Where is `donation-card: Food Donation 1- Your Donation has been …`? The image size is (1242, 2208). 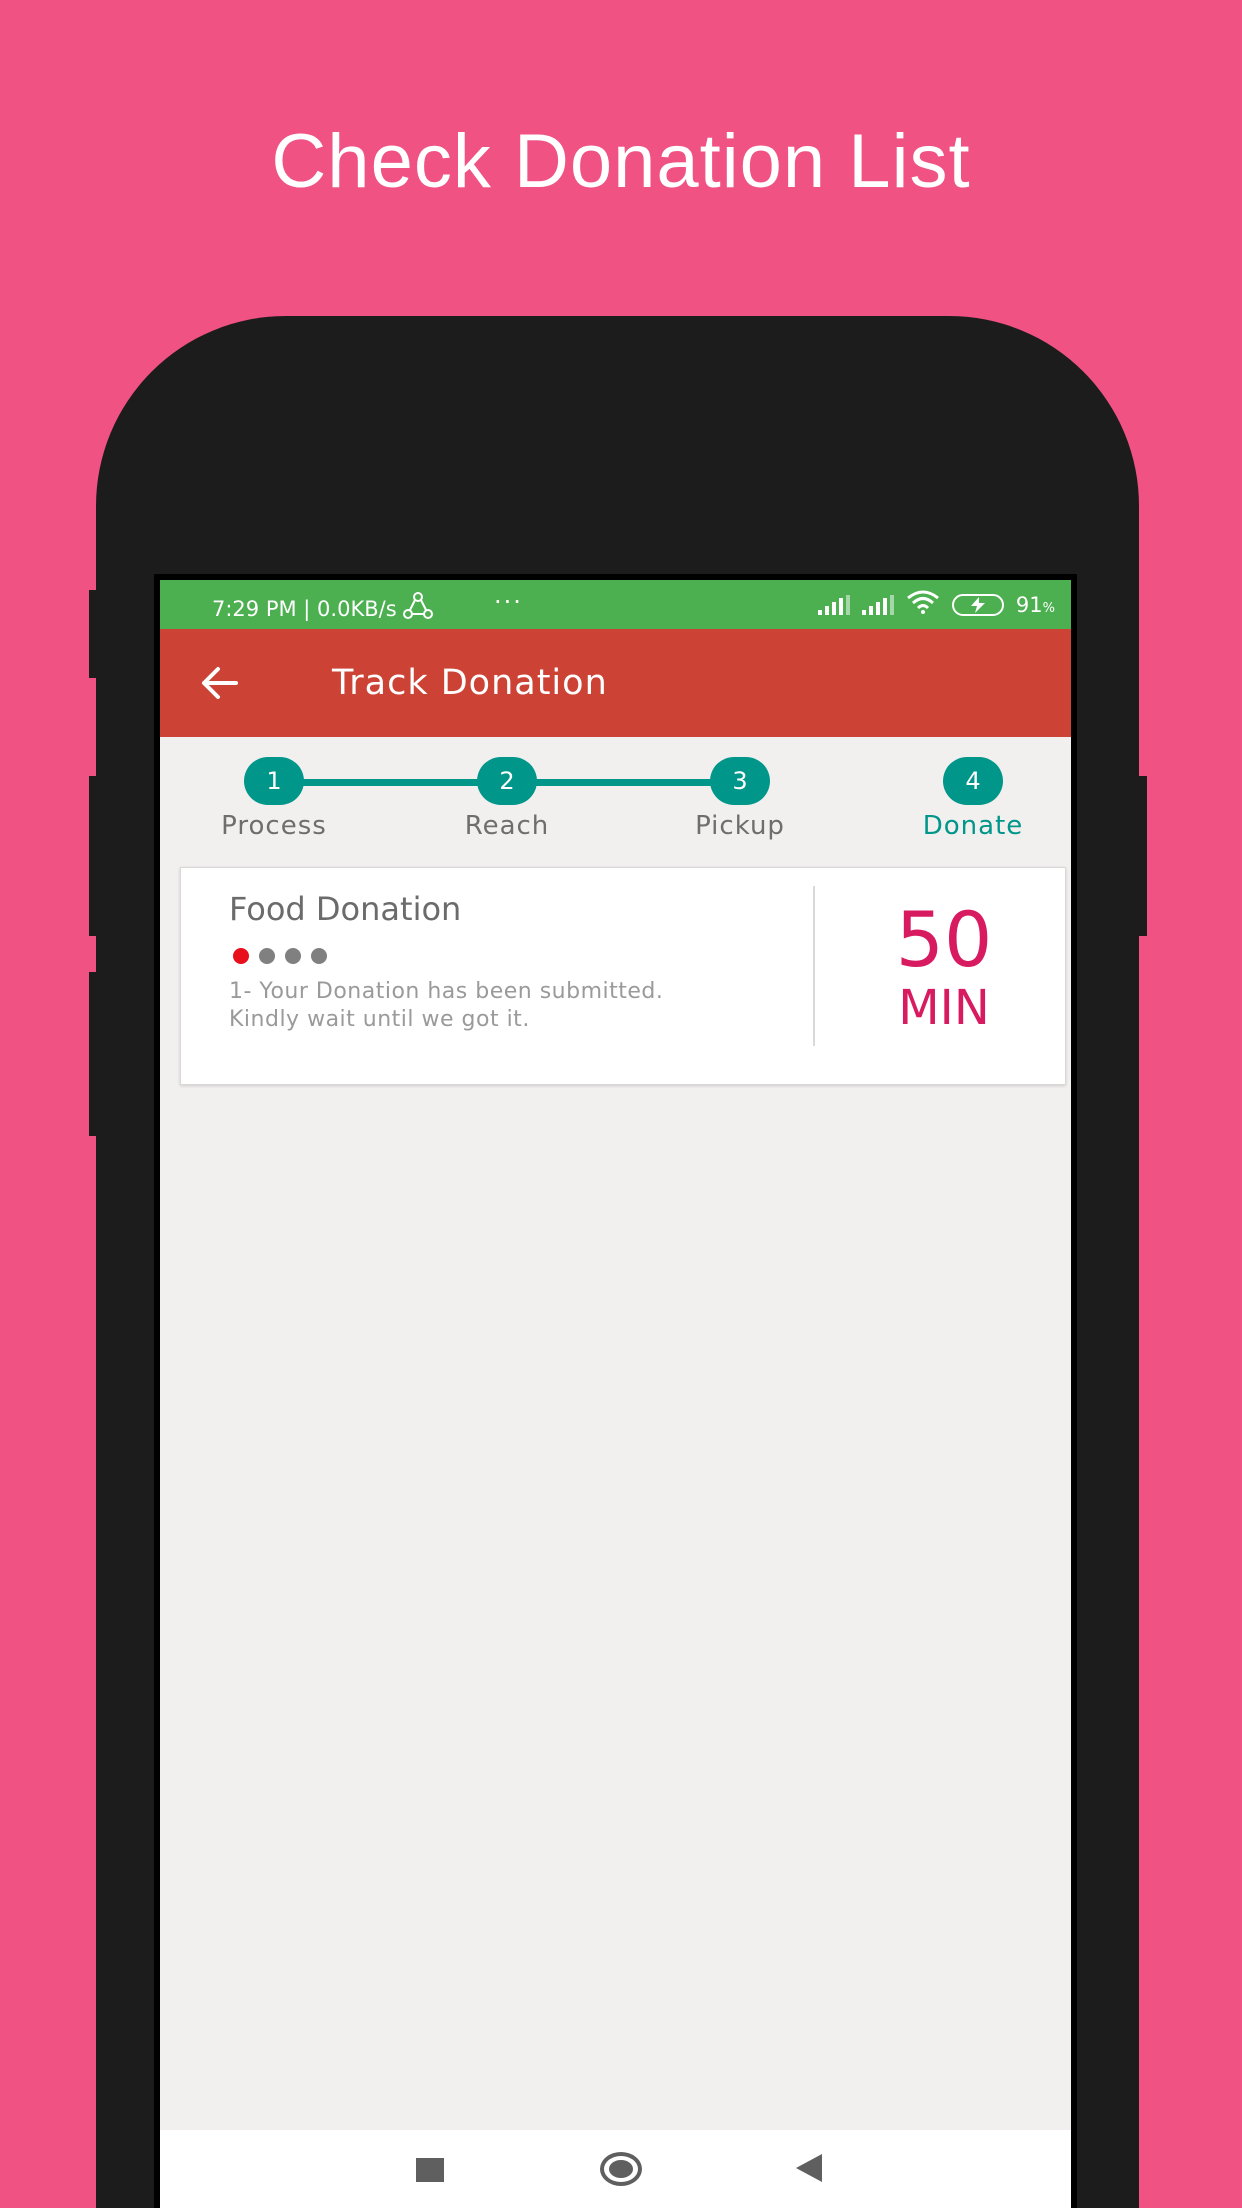
donation-card: Food Donation 1- Your Donation has been … is located at coordinates (623, 976).